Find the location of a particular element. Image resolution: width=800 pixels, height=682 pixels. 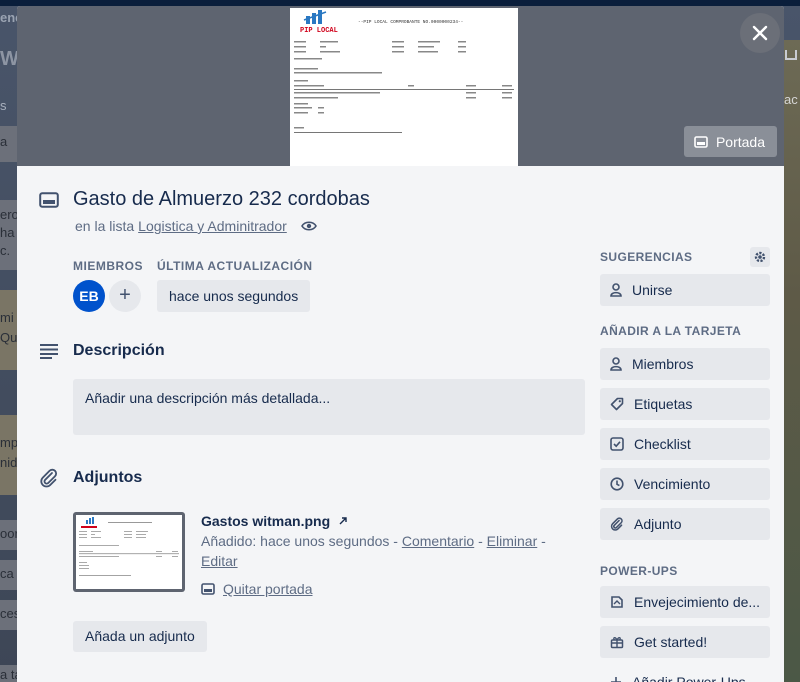

attachments-title: Adjuntos is located at coordinates (108, 477).